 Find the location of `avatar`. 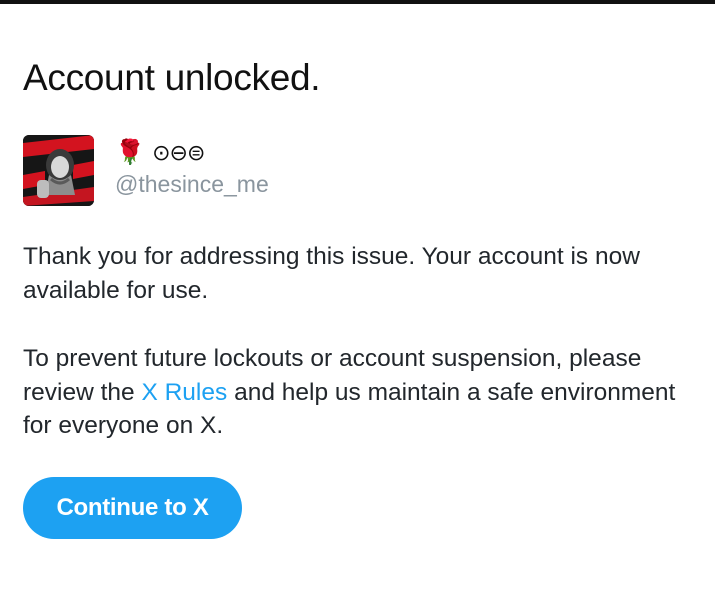

avatar is located at coordinates (58, 170).